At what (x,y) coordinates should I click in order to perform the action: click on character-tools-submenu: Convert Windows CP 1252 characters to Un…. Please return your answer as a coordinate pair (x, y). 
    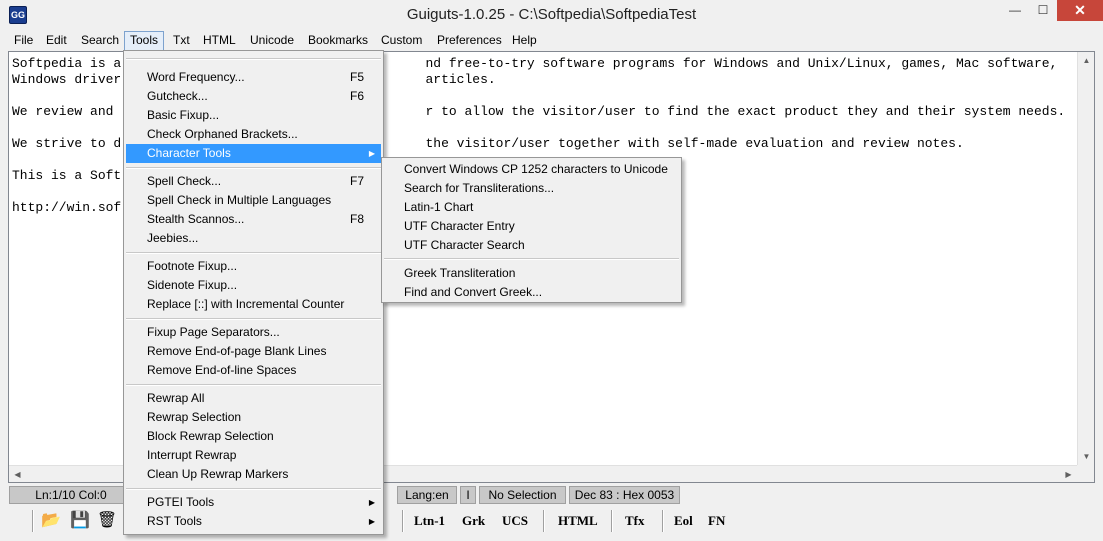
    Looking at the image, I should click on (531, 230).